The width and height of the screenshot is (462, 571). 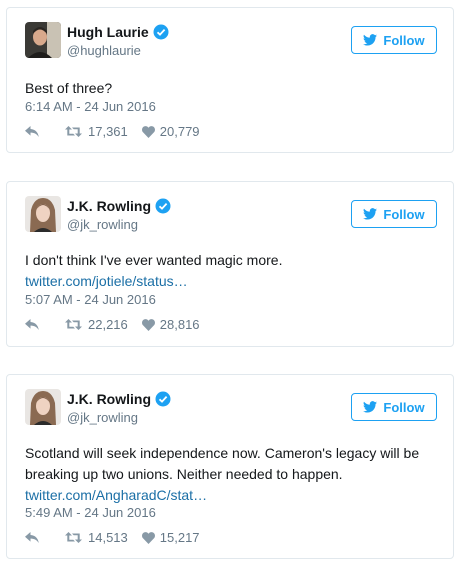 I want to click on tweet-timestamp: 5:49 AM - 24 Jun 2016, so click(x=90, y=512).